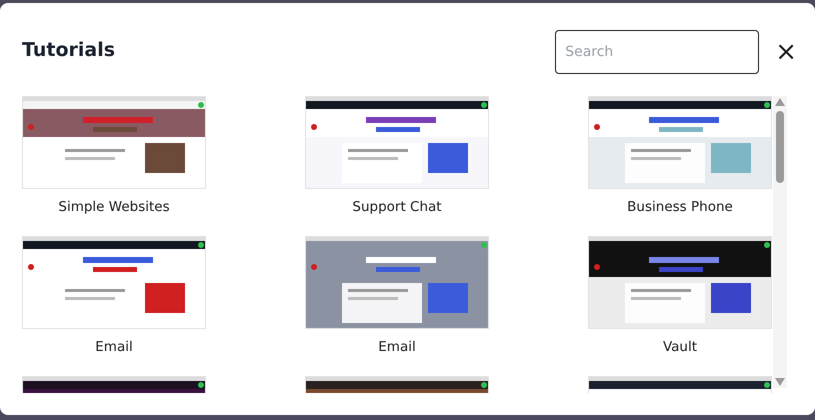 The image size is (815, 420). Describe the element at coordinates (114, 207) in the screenshot. I see `tutorial-title: Simple Websites` at that location.